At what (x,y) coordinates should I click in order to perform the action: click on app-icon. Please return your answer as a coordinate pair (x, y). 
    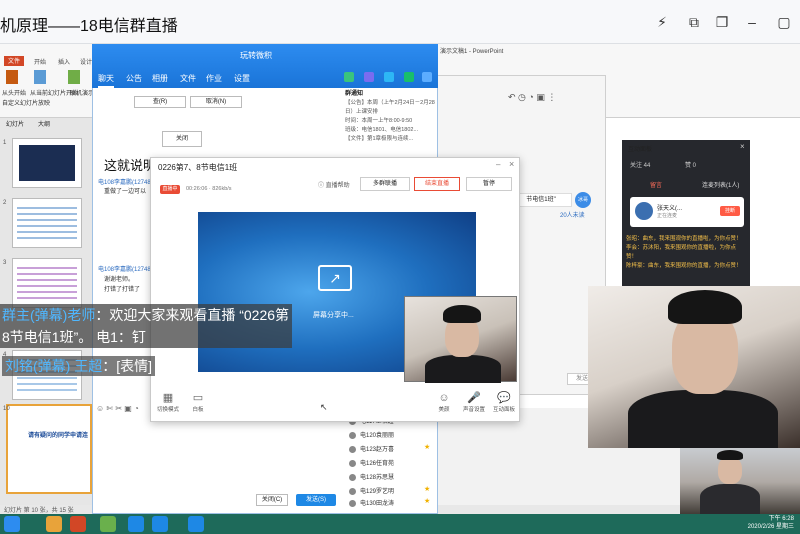
    Looking at the image, I should click on (108, 524).